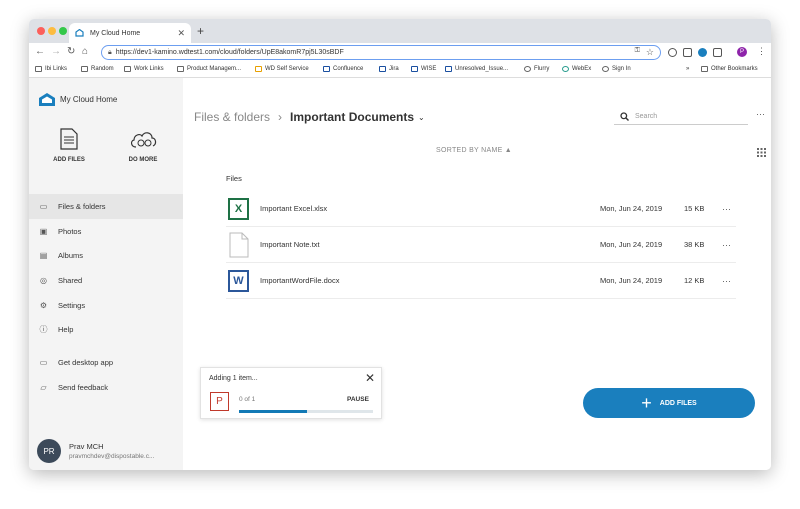  Describe the element at coordinates (238, 208) in the screenshot. I see `excel-file-icon: X` at that location.